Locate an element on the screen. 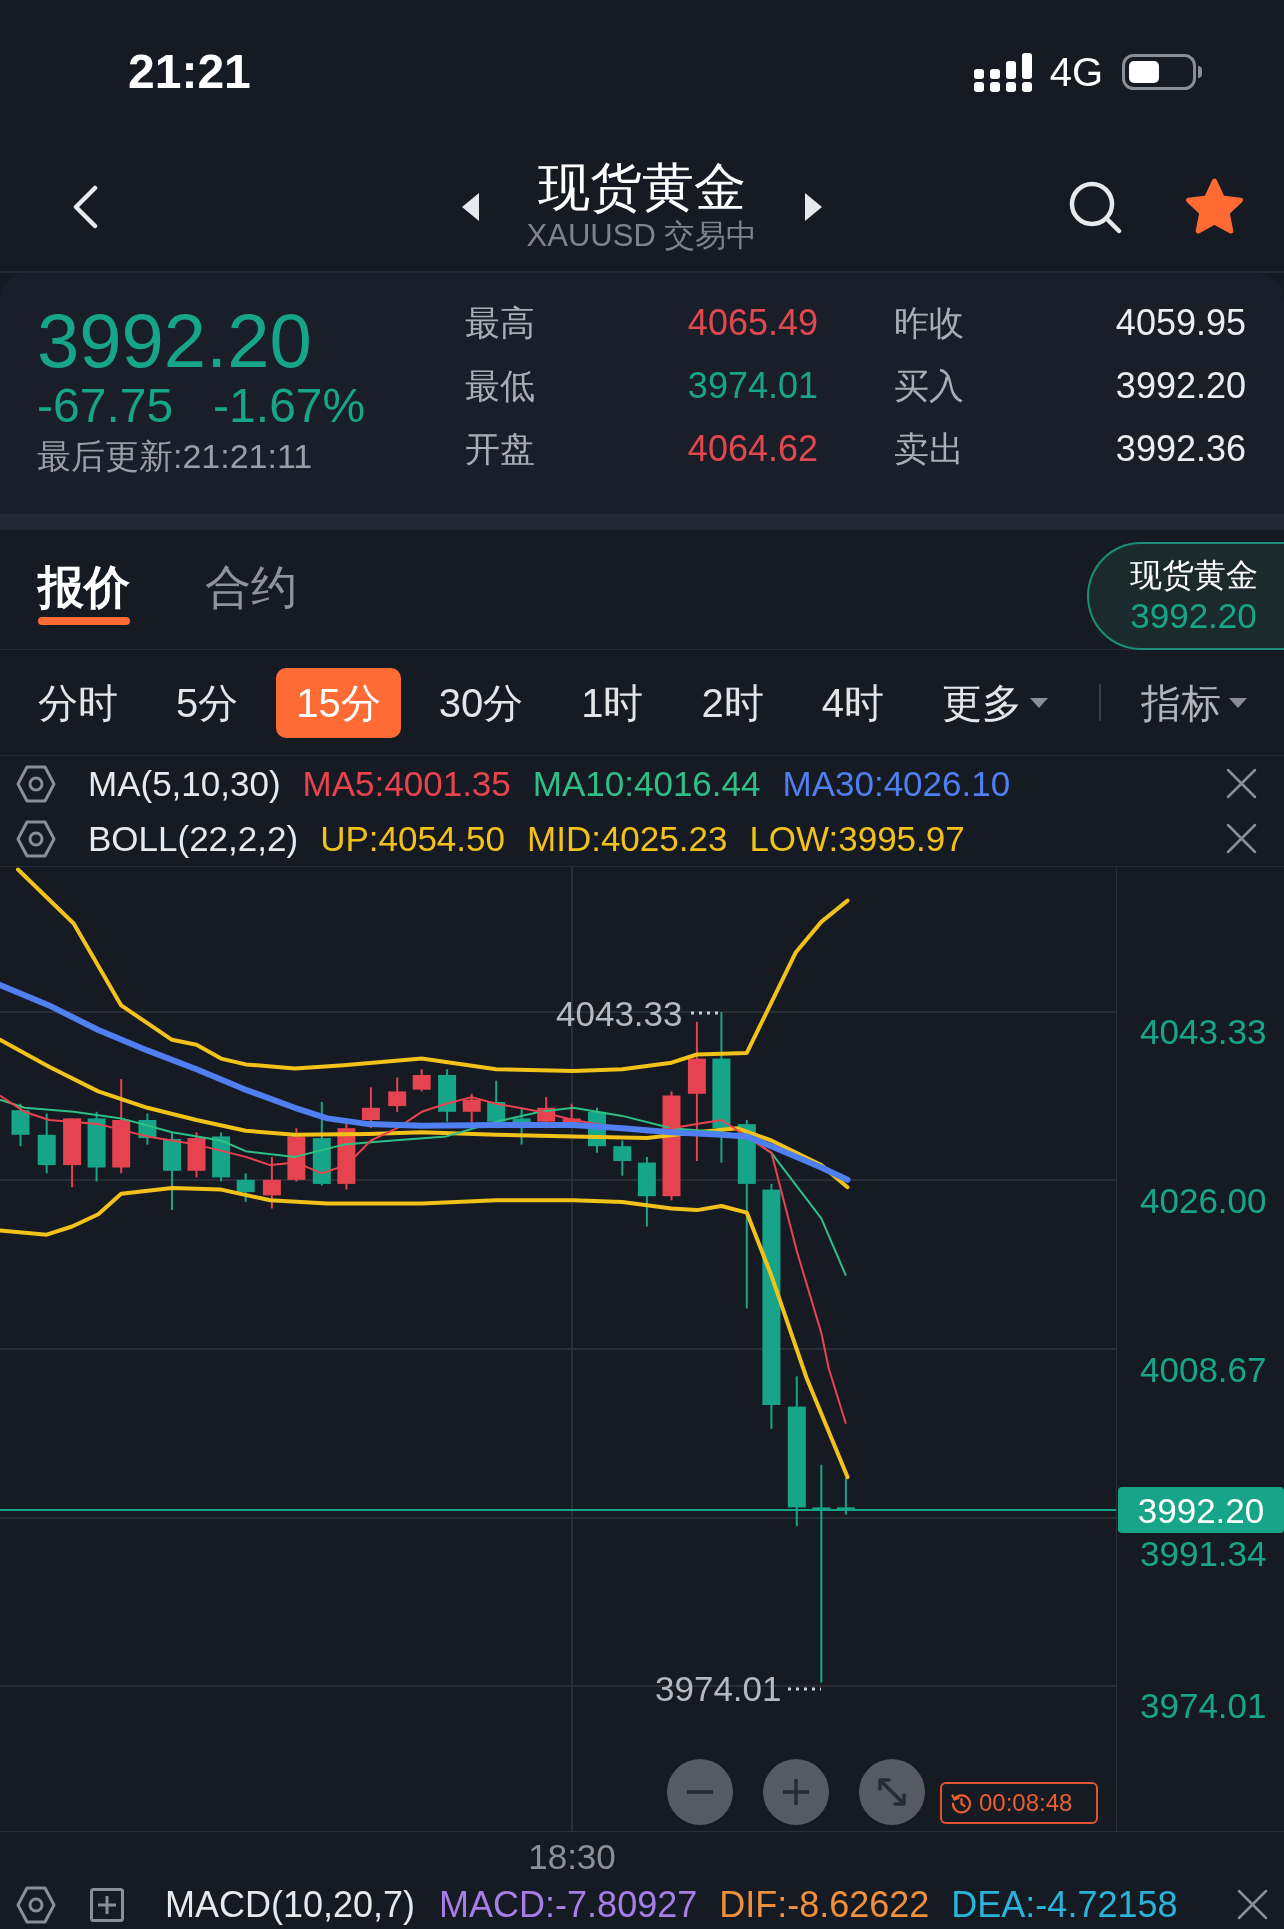 This screenshot has width=1284, height=1929. update-time: 最后更新:21:21:11 is located at coordinates (175, 456).